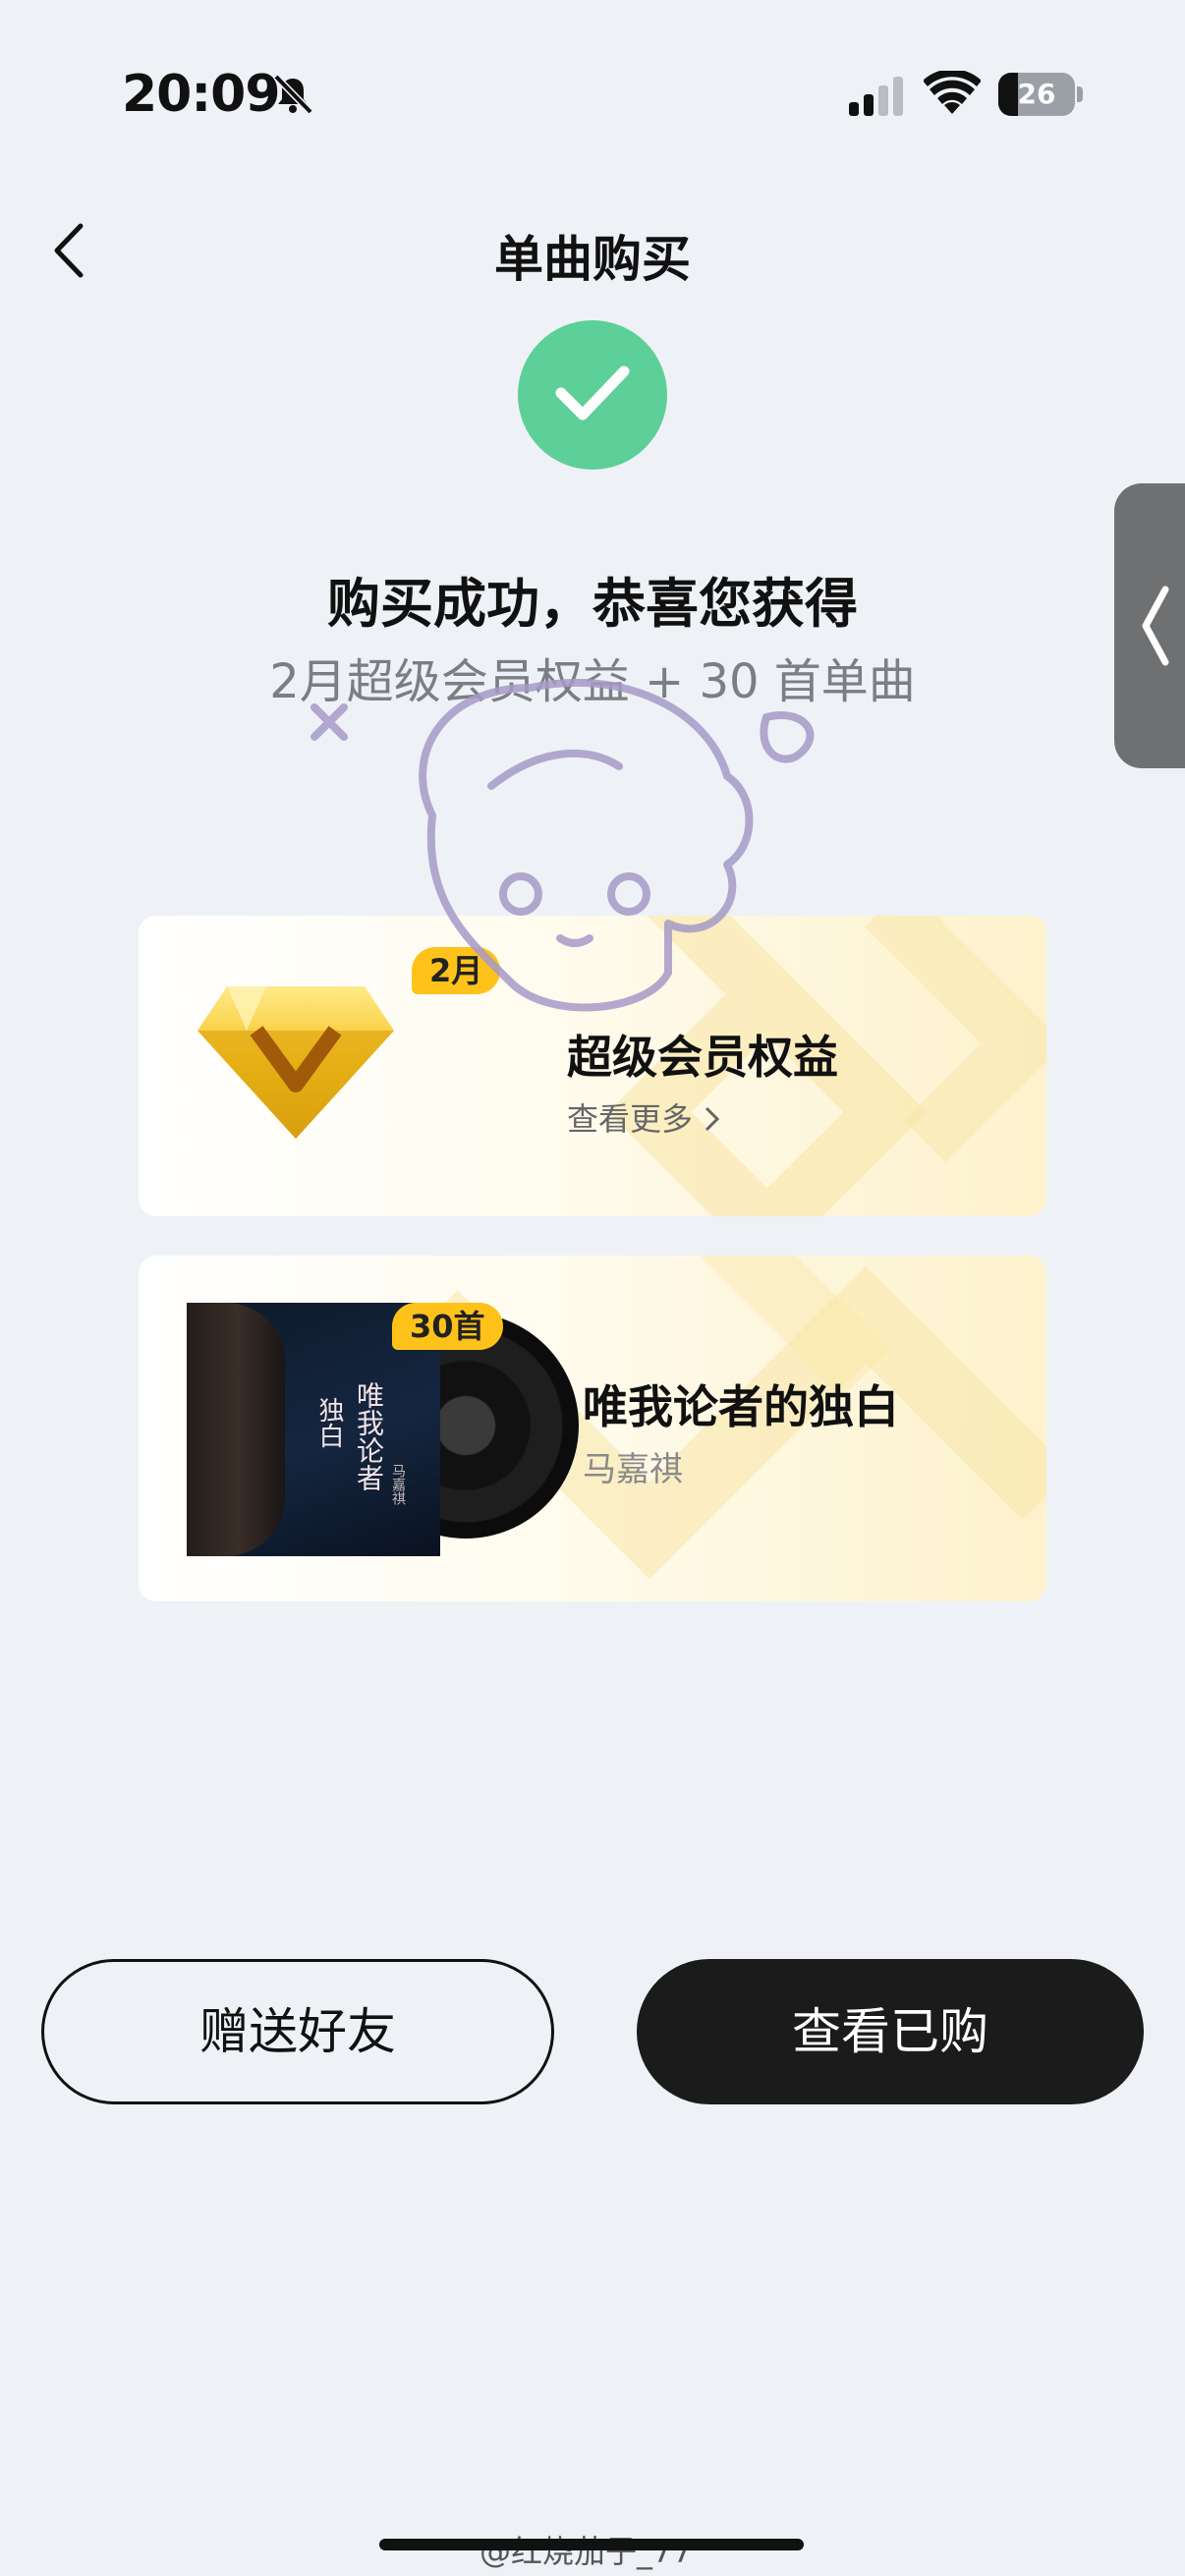 The width and height of the screenshot is (1185, 2576). What do you see at coordinates (876, 96) in the screenshot?
I see `cellular-signal-icon` at bounding box center [876, 96].